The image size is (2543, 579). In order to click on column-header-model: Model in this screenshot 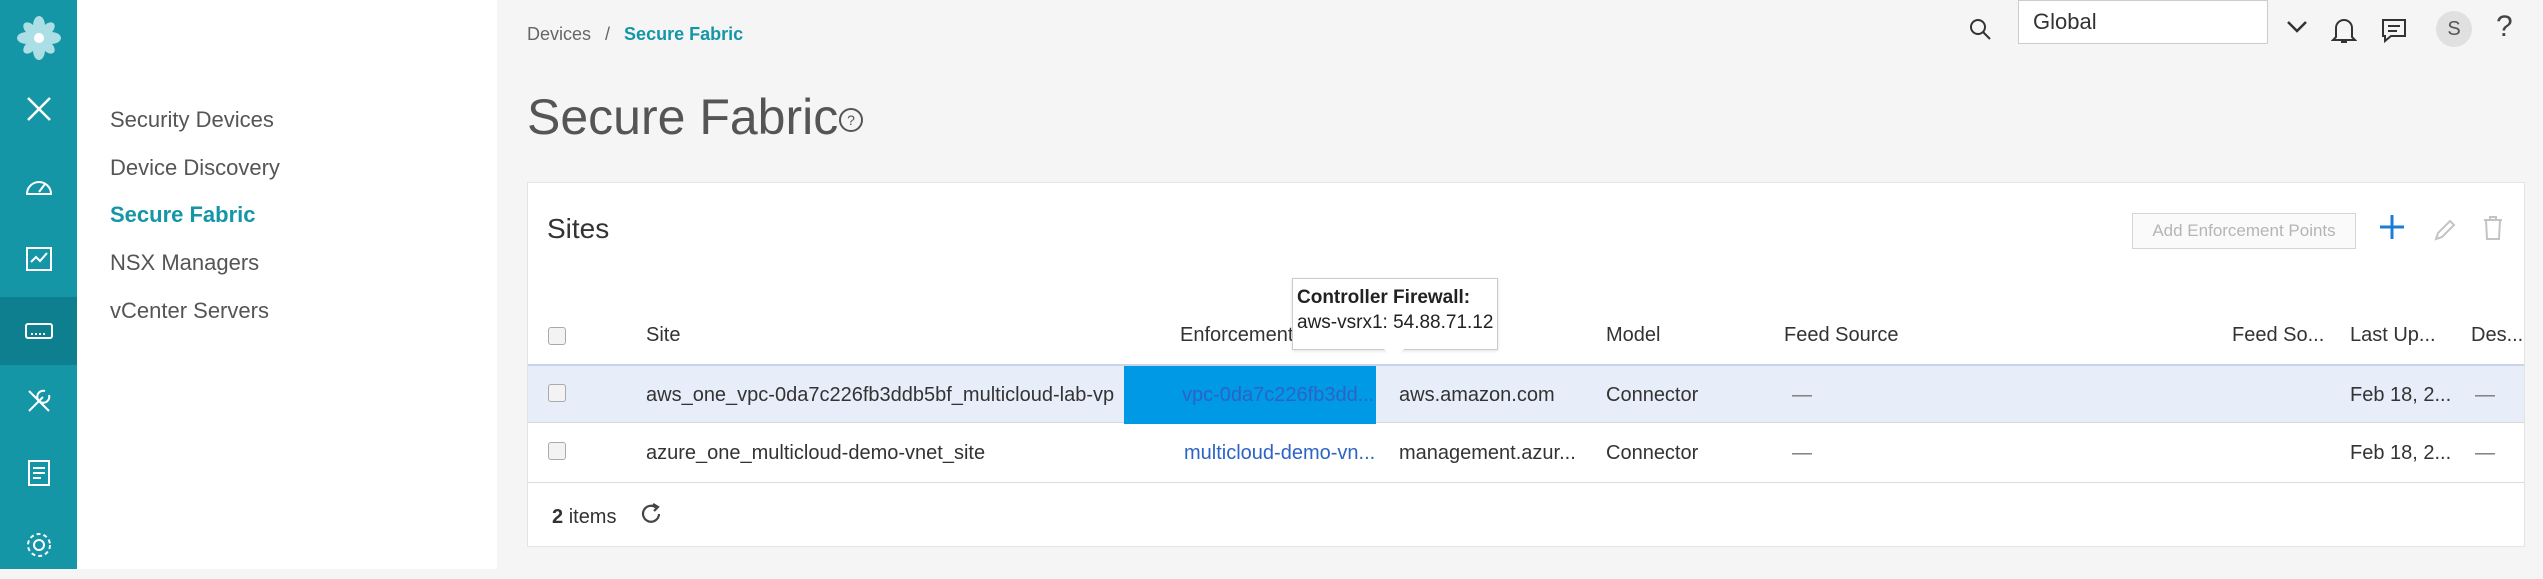, I will do `click(1633, 335)`.